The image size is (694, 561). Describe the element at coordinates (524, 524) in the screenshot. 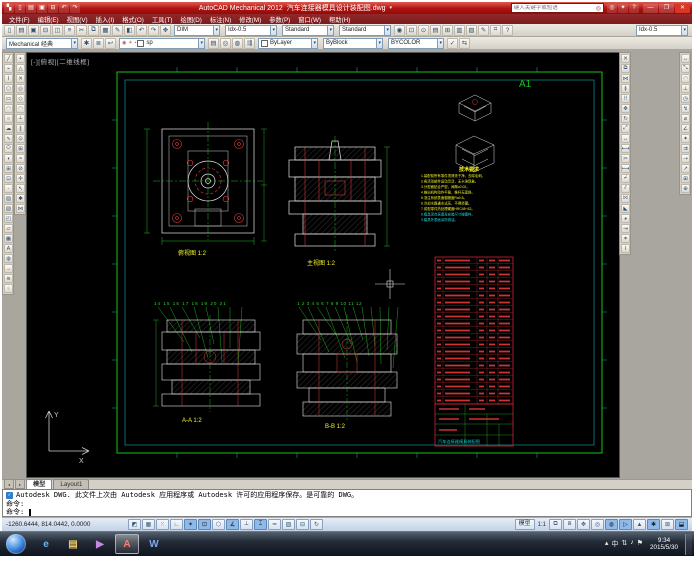

I see `model-space-button: 模型` at that location.